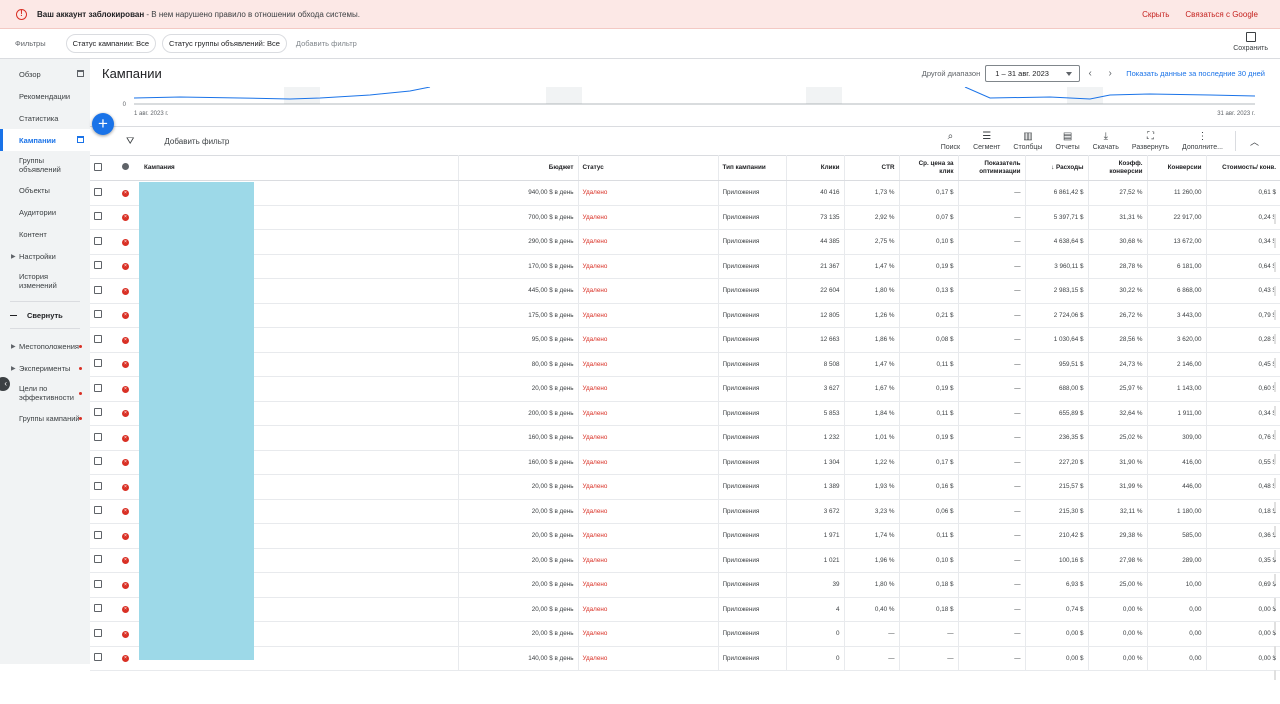 The height and width of the screenshot is (704, 1280). I want to click on filter-icon: ⛛, so click(130, 141).